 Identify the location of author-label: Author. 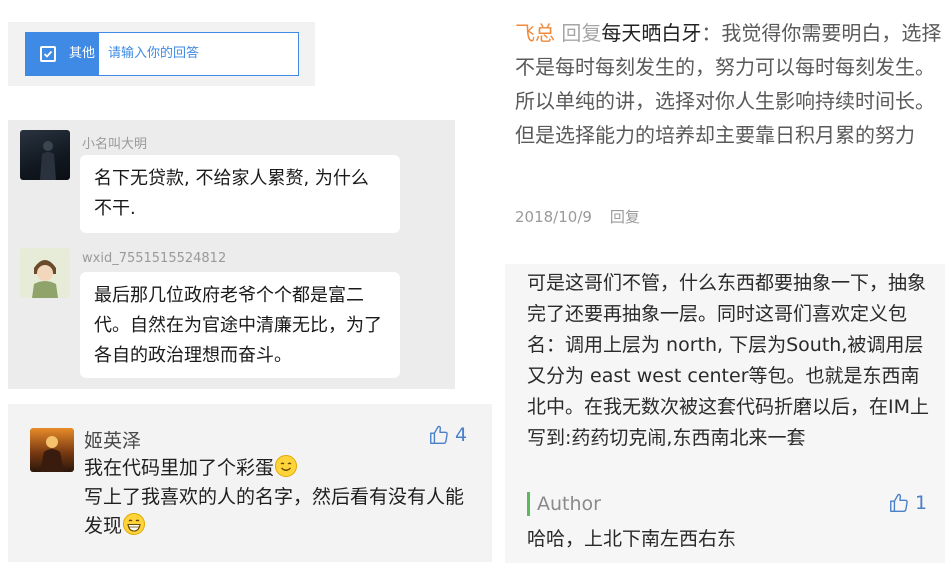
(569, 504).